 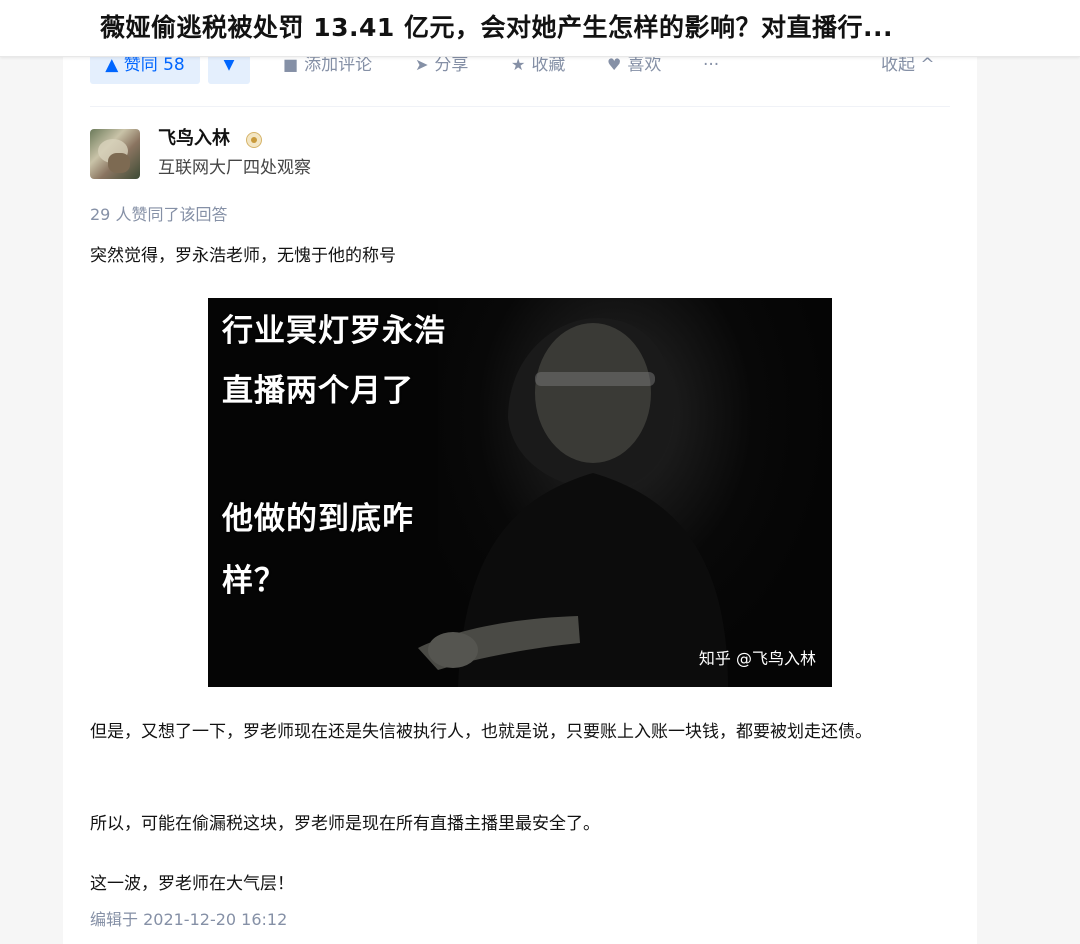 What do you see at coordinates (243, 256) in the screenshot?
I see `answer-paragraph: 突然觉得，罗永浩老师，无愧于他的称号` at bounding box center [243, 256].